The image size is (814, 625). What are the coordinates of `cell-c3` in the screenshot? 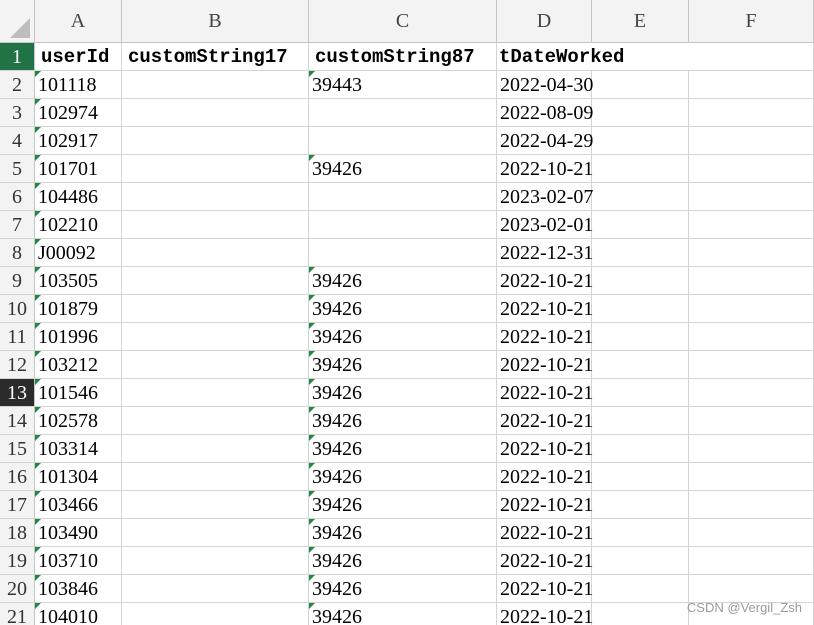 It's located at (403, 113).